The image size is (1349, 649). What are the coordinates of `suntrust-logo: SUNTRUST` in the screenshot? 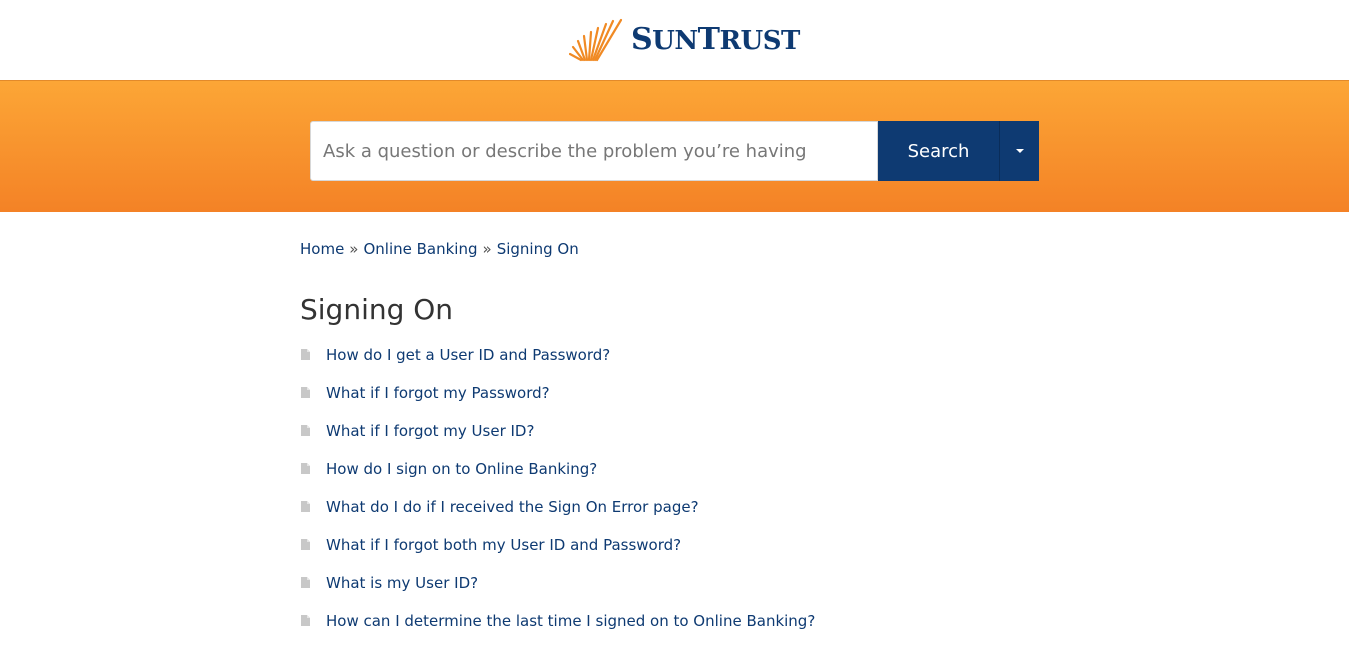 It's located at (684, 40).